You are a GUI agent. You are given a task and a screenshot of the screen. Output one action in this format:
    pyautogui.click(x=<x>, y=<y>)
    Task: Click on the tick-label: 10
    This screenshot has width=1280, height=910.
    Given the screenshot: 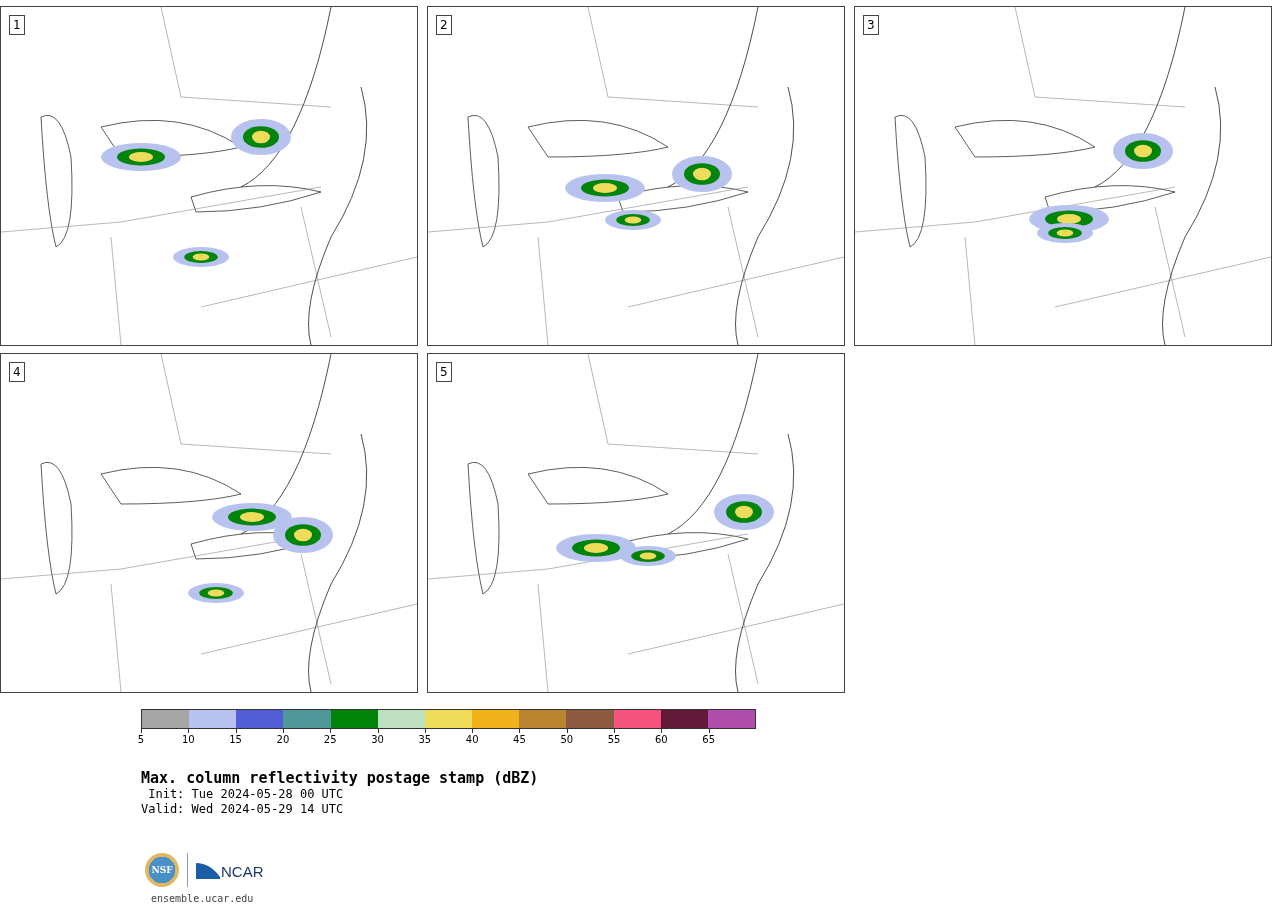 What is the action you would take?
    pyautogui.click(x=188, y=739)
    